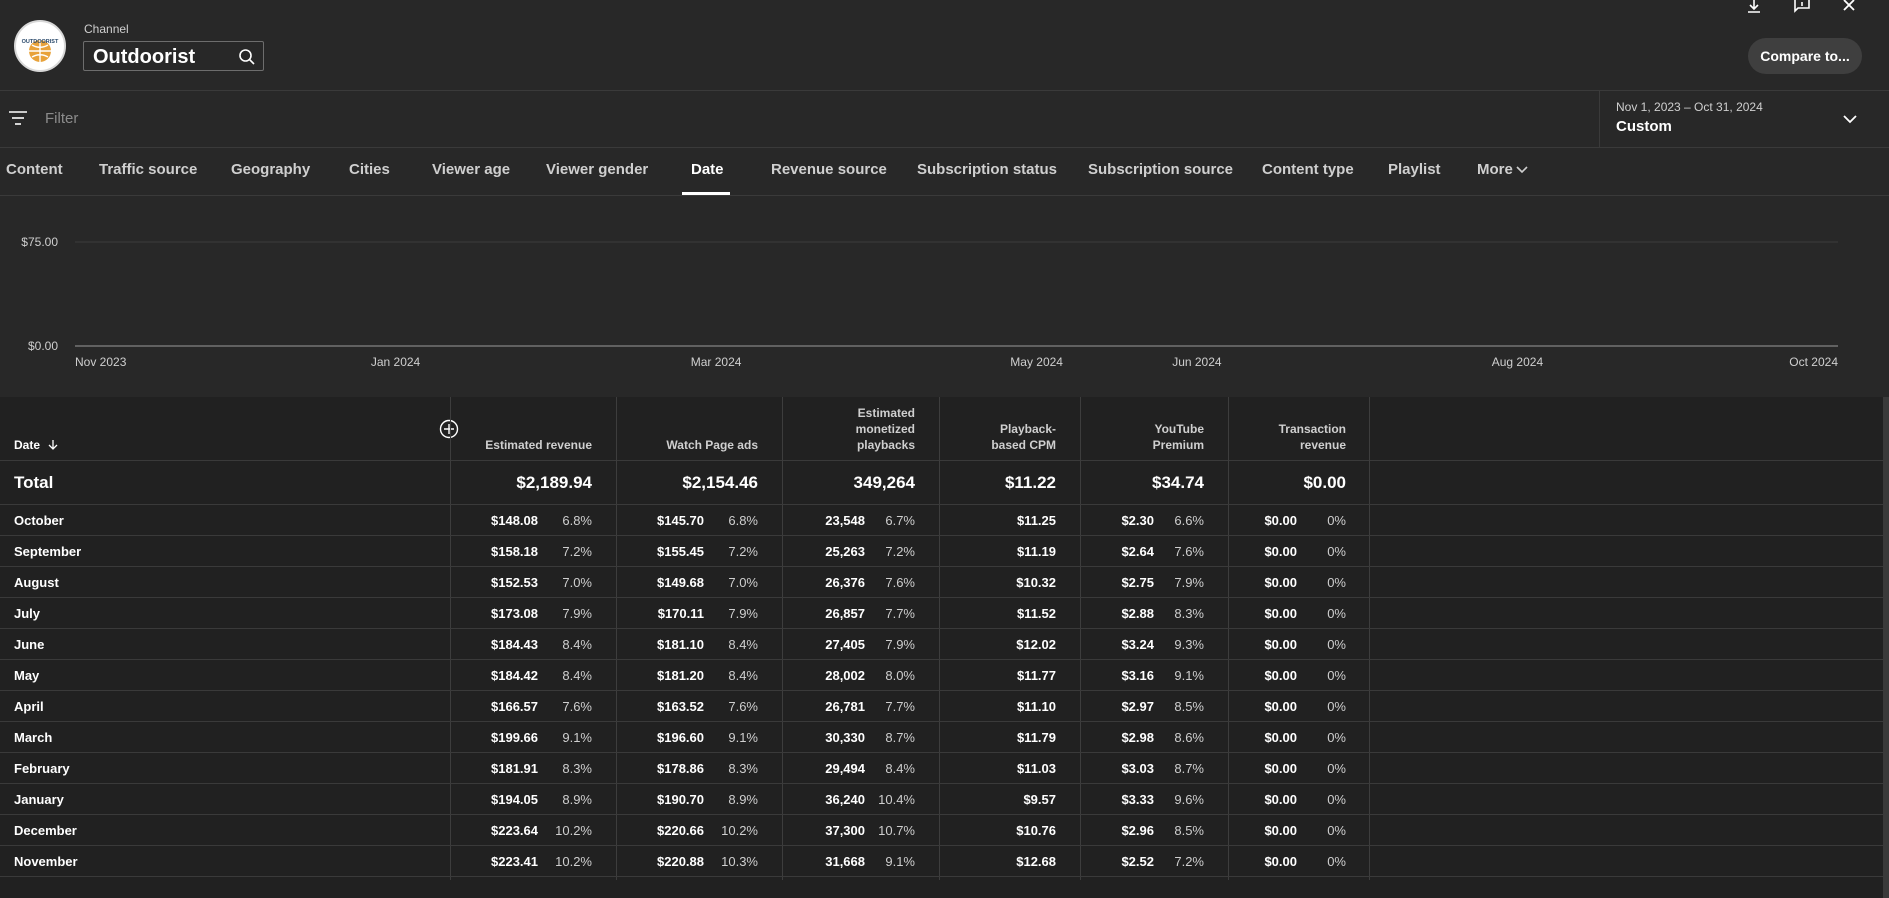 The image size is (1889, 898). Describe the element at coordinates (522, 445) in the screenshot. I see `column-header-estimated-revenue: Estimated revenue` at that location.